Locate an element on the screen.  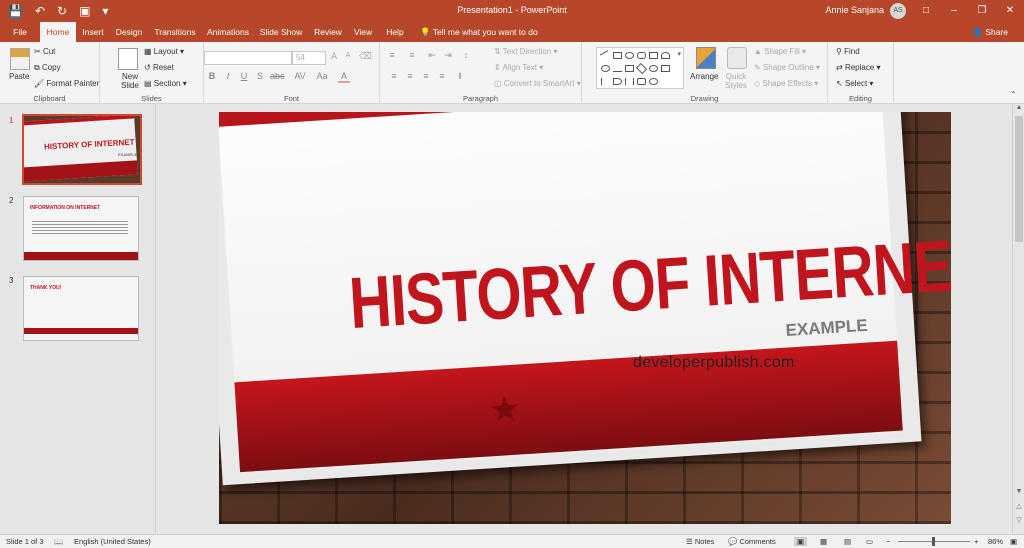
scrollbar-thumb is located at coordinates (1019, 179).